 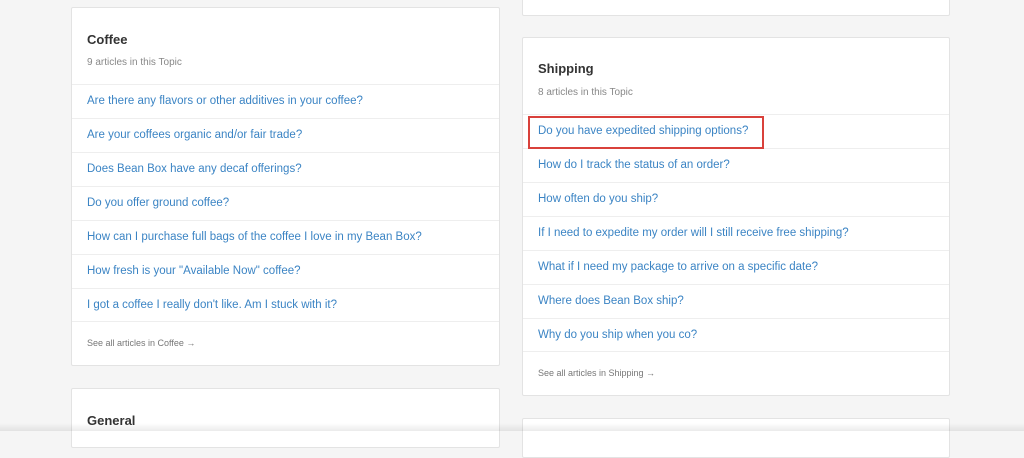 I want to click on see-all-footer: See all articles in Coffee →, so click(x=285, y=344).